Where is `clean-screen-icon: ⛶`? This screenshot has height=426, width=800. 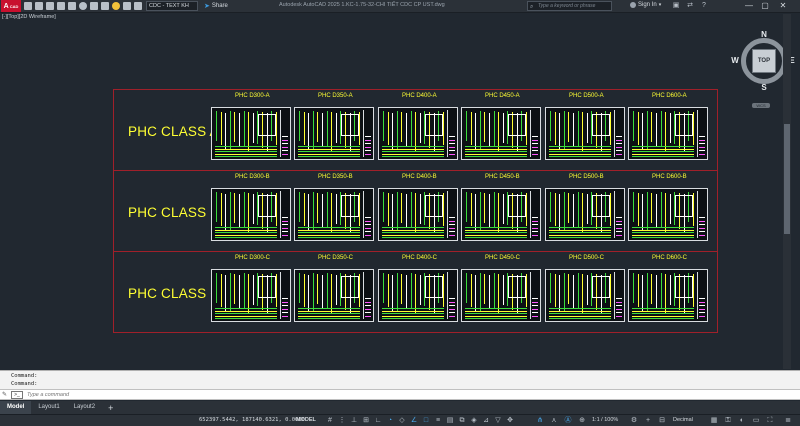
clean-screen-icon: ⛶ is located at coordinates (770, 421).